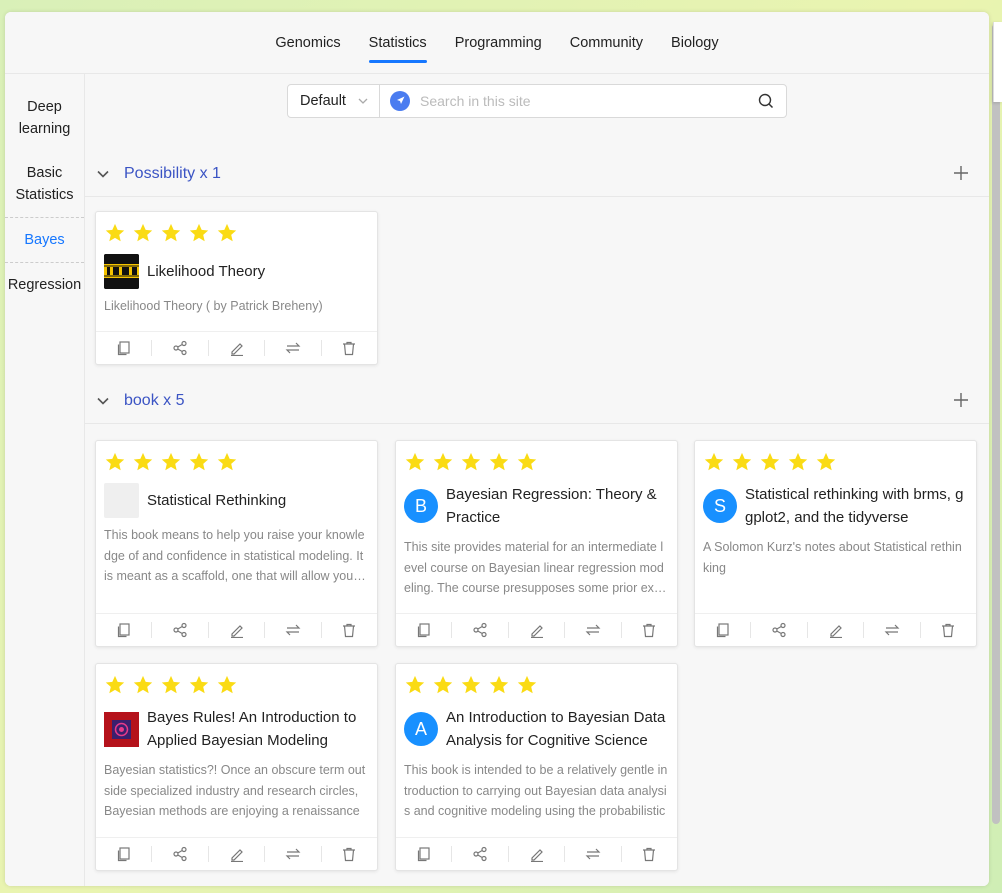  I want to click on scrollbar-thumb, so click(996, 424).